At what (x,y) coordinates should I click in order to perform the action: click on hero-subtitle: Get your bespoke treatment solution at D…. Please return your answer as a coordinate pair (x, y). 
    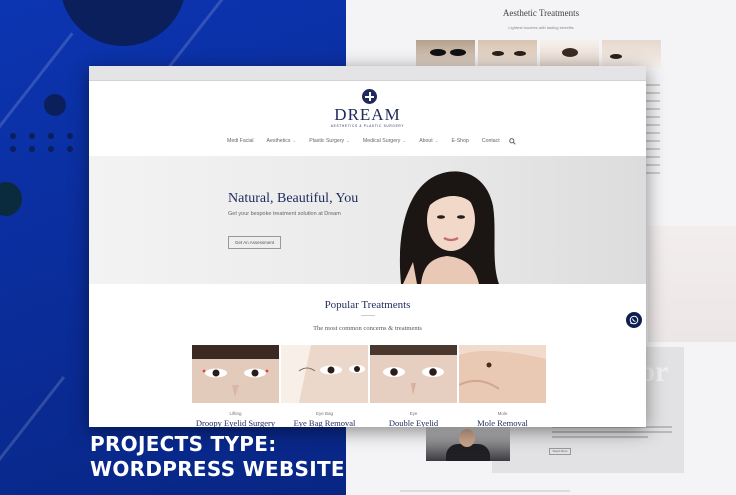
    Looking at the image, I should click on (284, 214).